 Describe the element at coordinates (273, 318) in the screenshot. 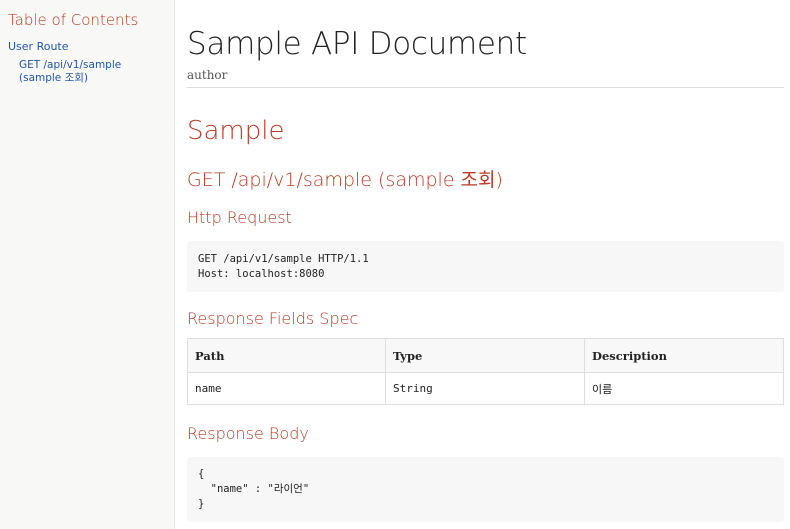

I see `response-fields-heading: Response Fields Spec` at that location.